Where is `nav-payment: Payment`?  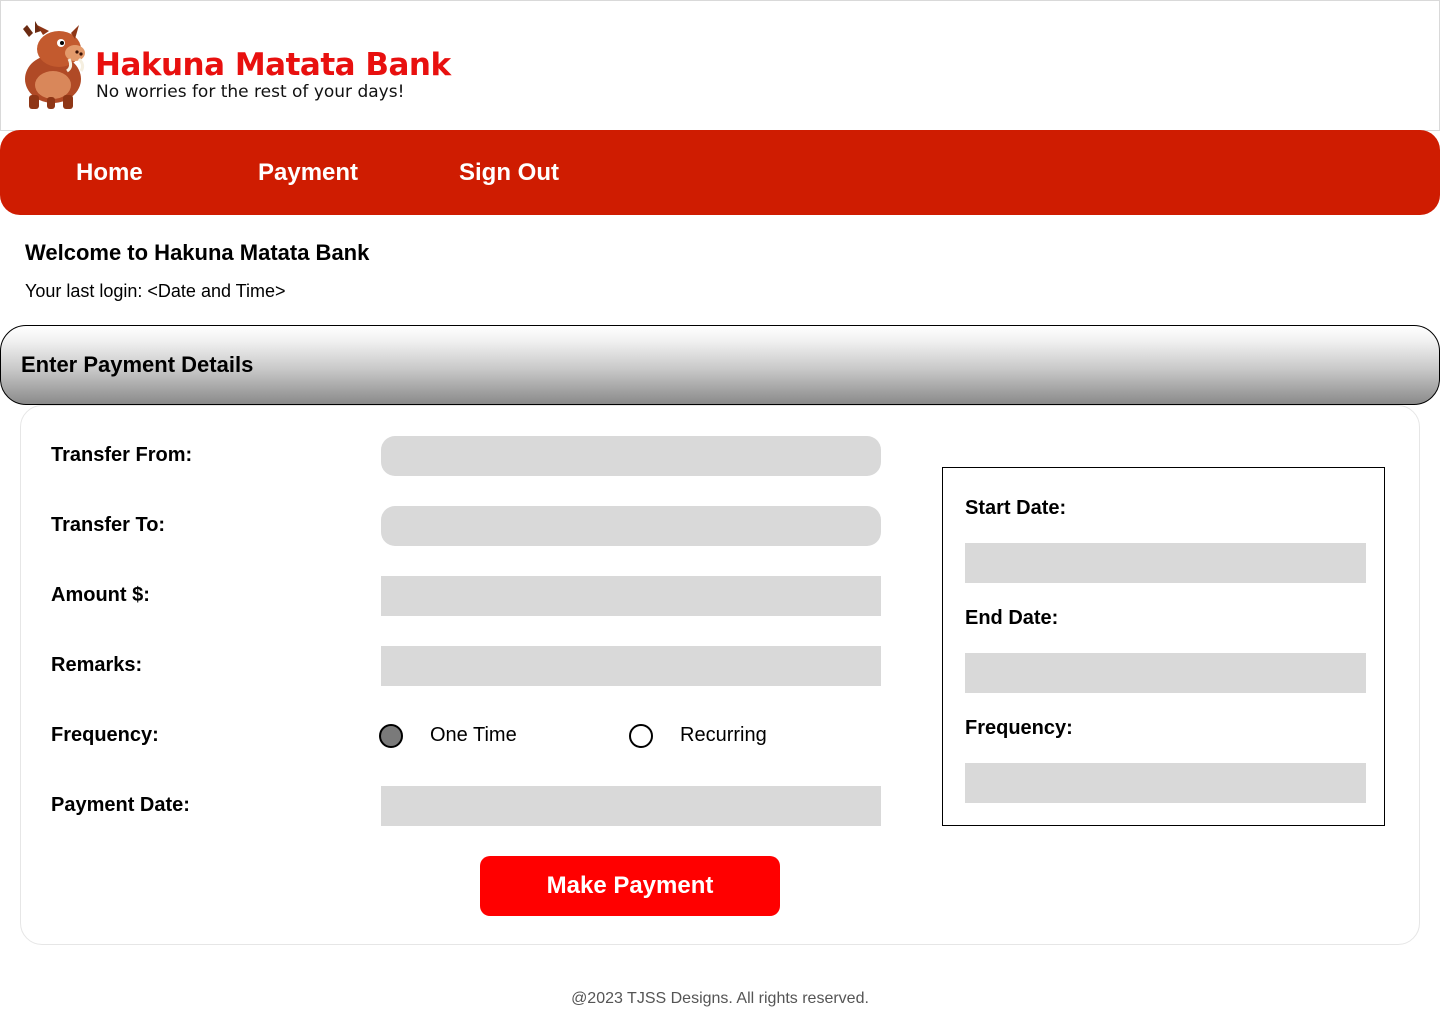
nav-payment: Payment is located at coordinates (308, 172).